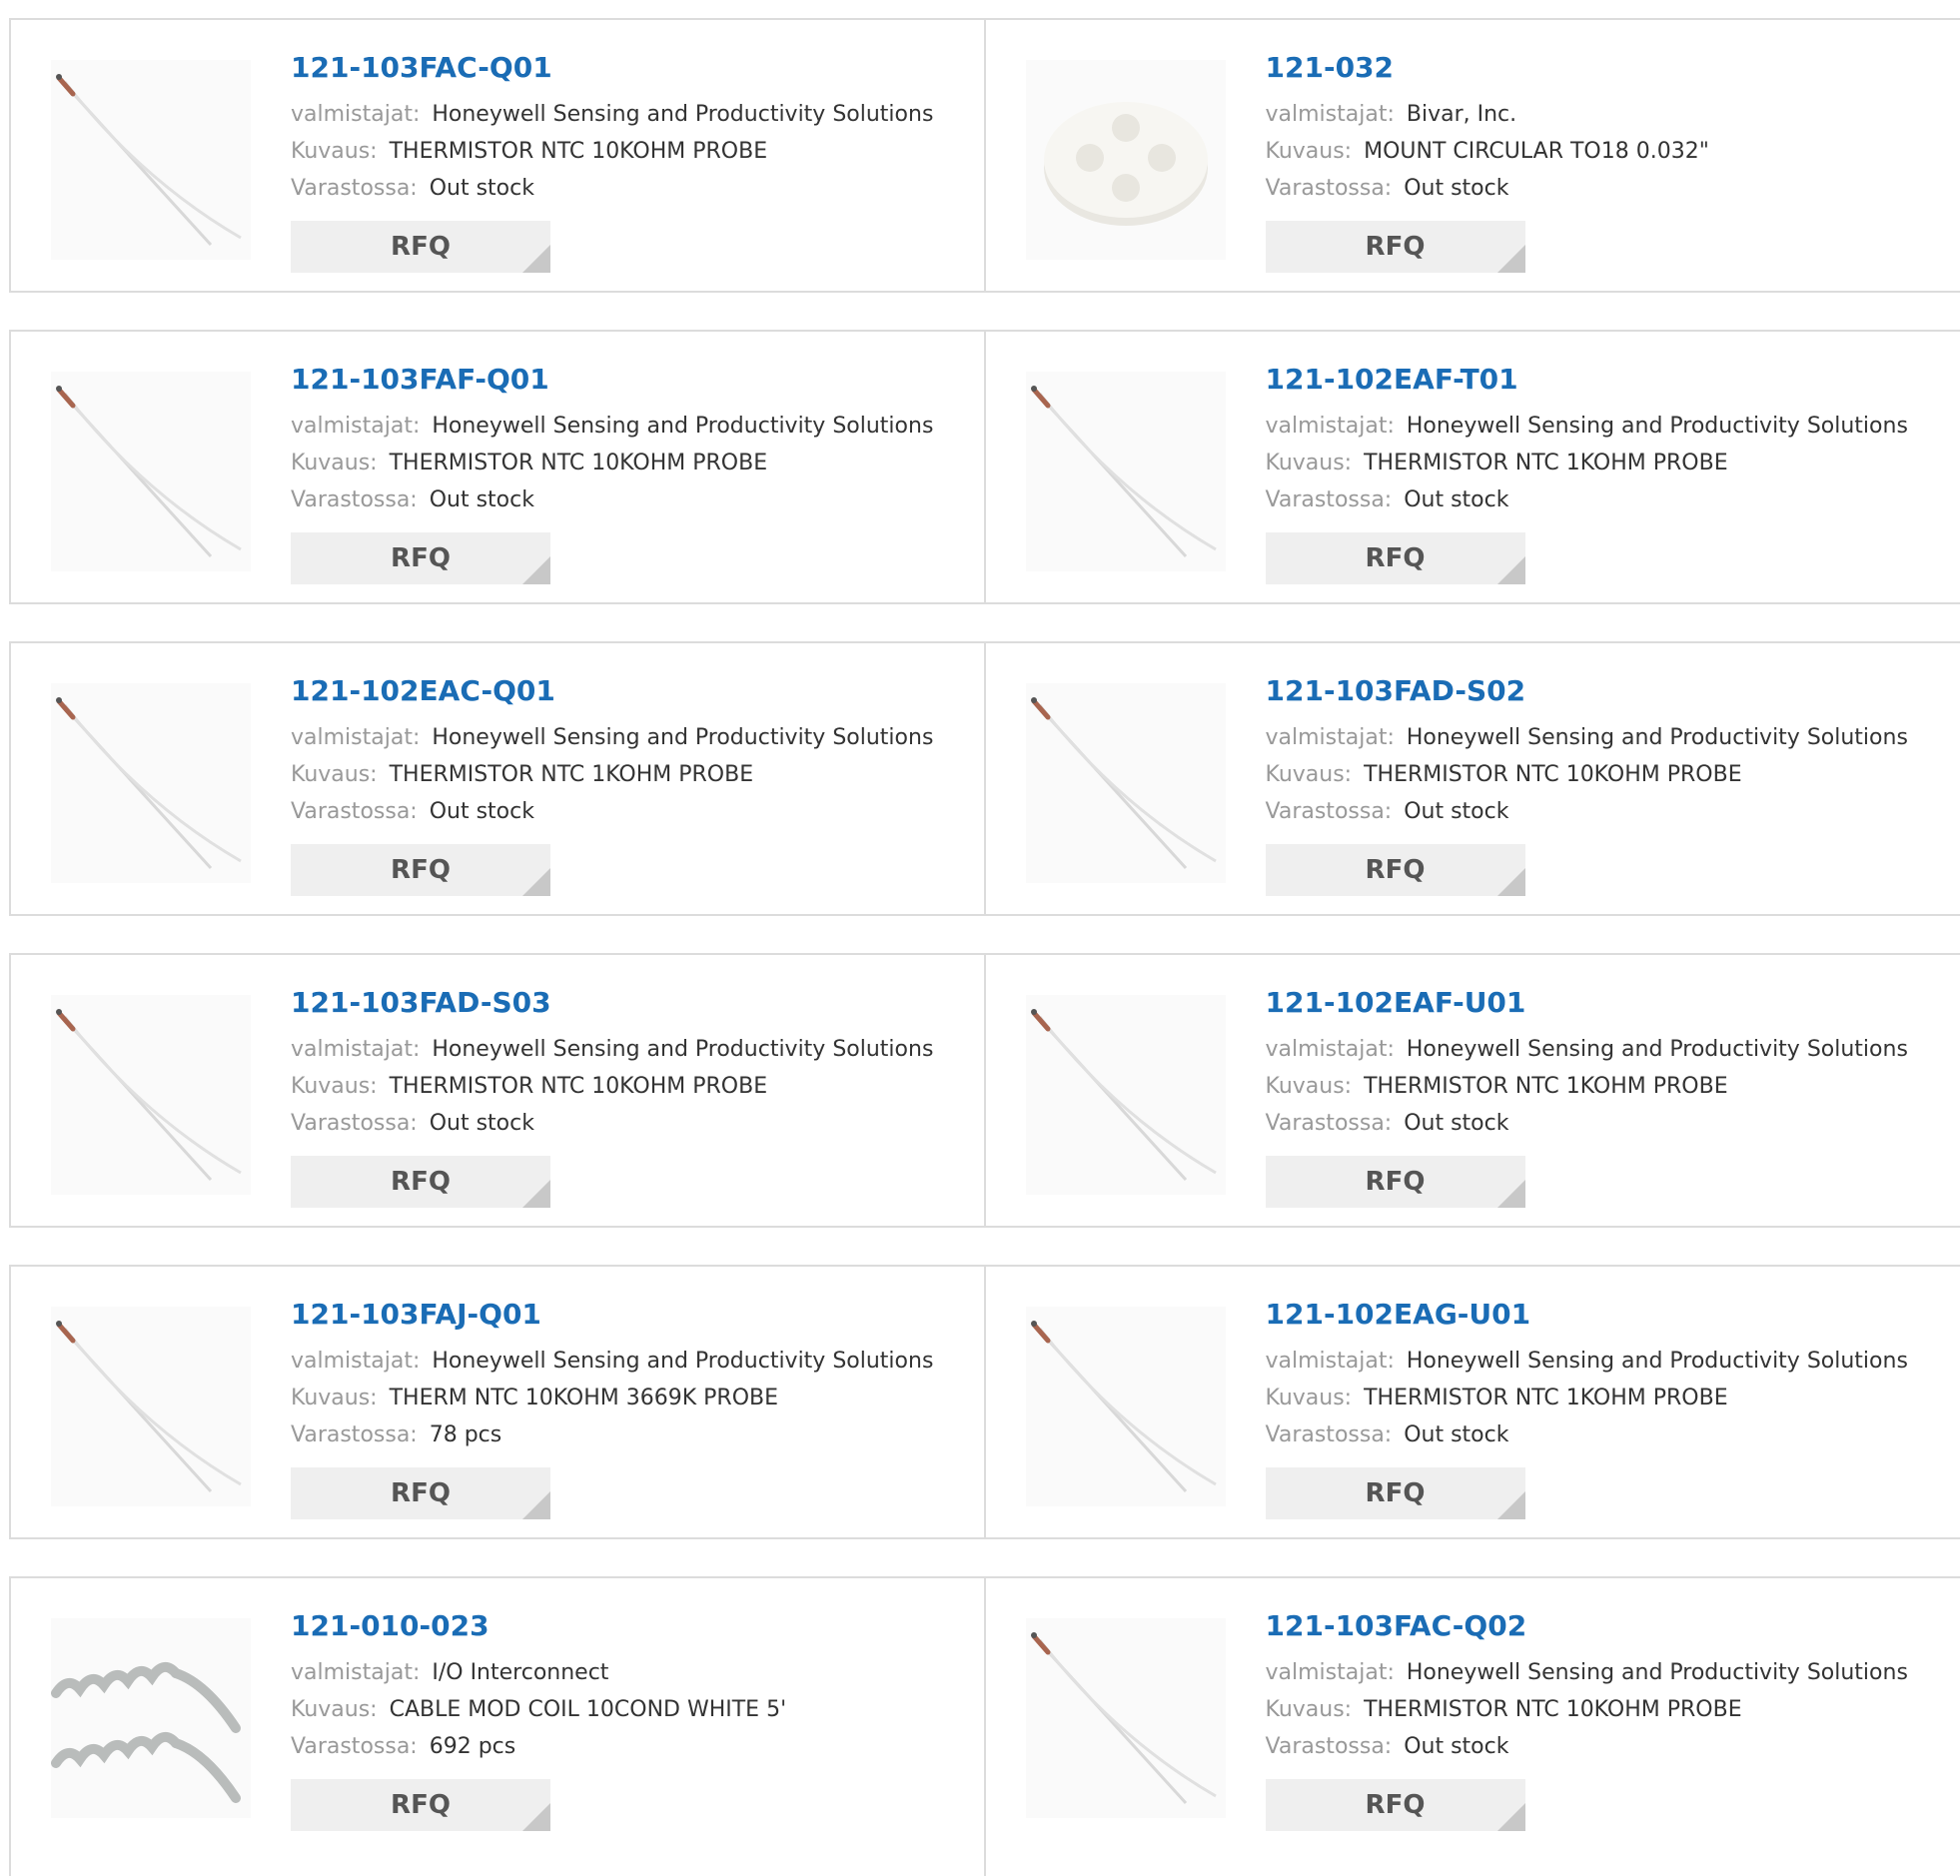 Image resolution: width=1960 pixels, height=1876 pixels. Describe the element at coordinates (1587, 1315) in the screenshot. I see `part-number-link: 121-102EAG-U01` at that location.